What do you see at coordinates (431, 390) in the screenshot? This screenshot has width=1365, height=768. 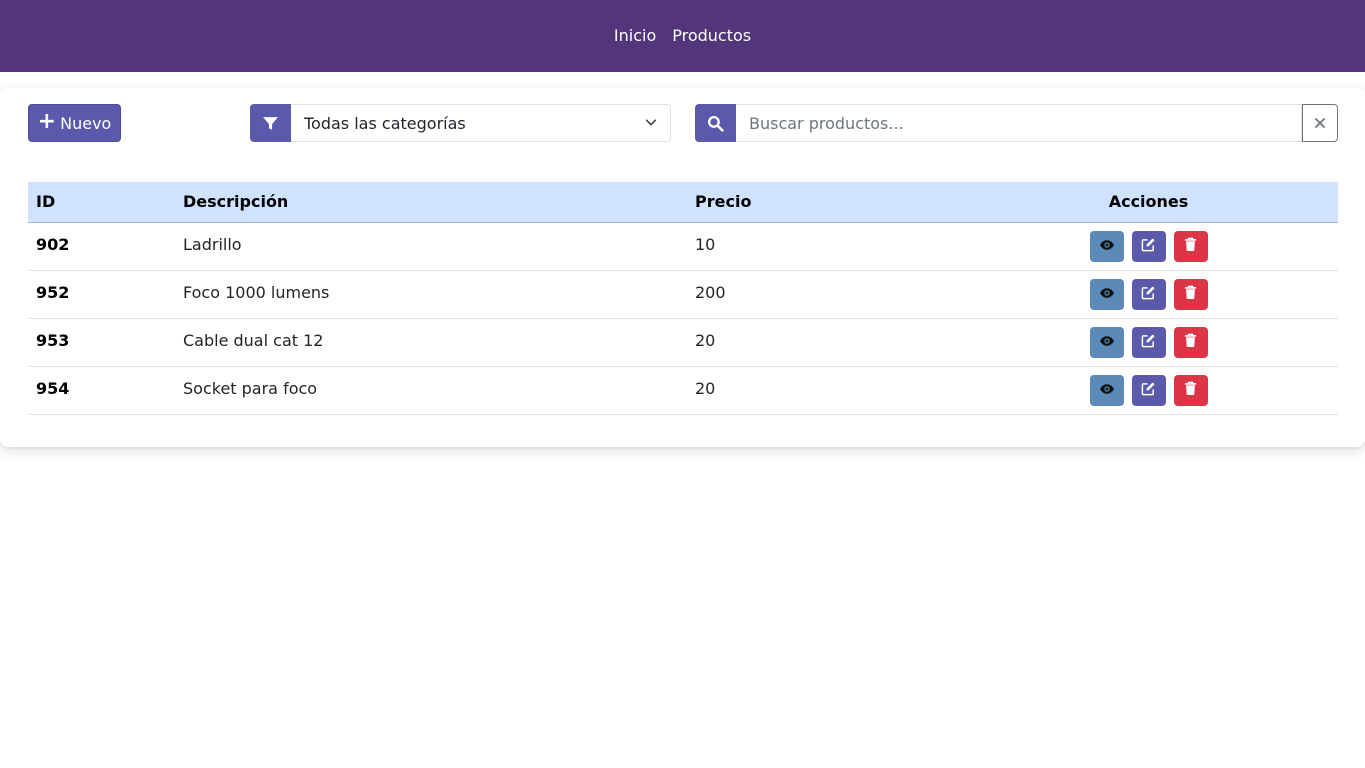 I see `cell-description: Socket para foco` at bounding box center [431, 390].